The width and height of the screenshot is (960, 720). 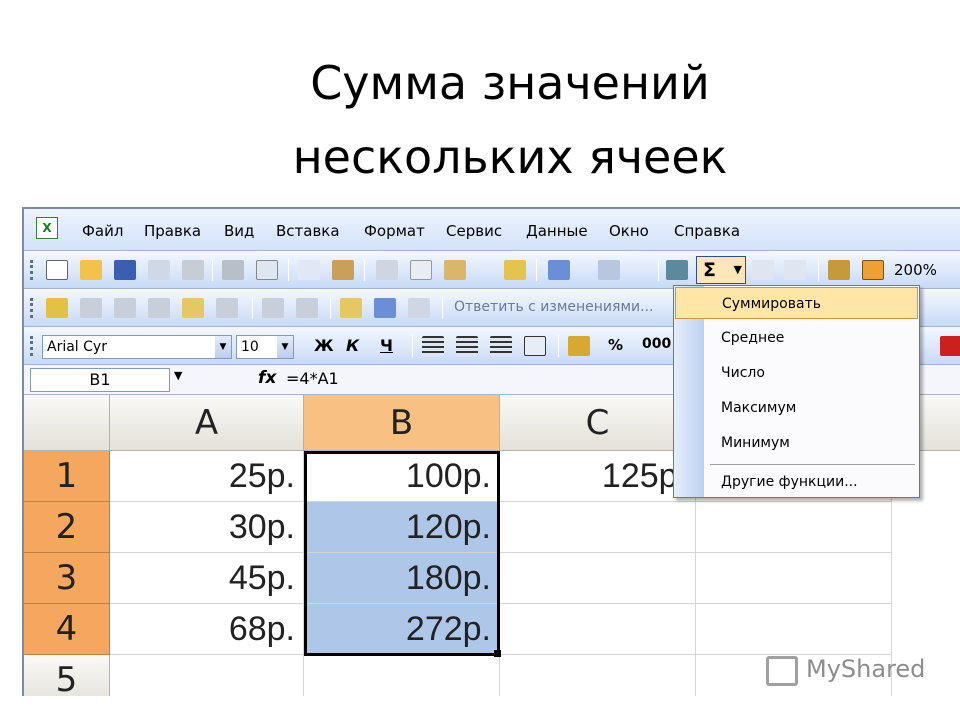 I want to click on row-header-3: 3, so click(x=67, y=578).